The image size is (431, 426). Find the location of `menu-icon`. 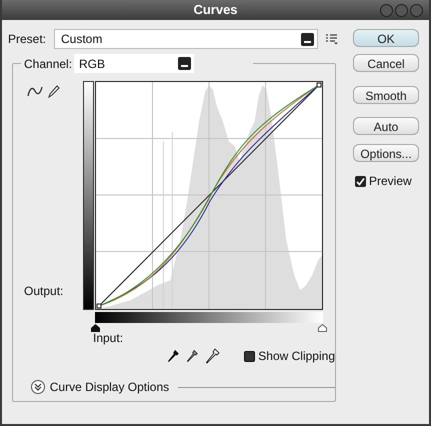

menu-icon is located at coordinates (332, 39).